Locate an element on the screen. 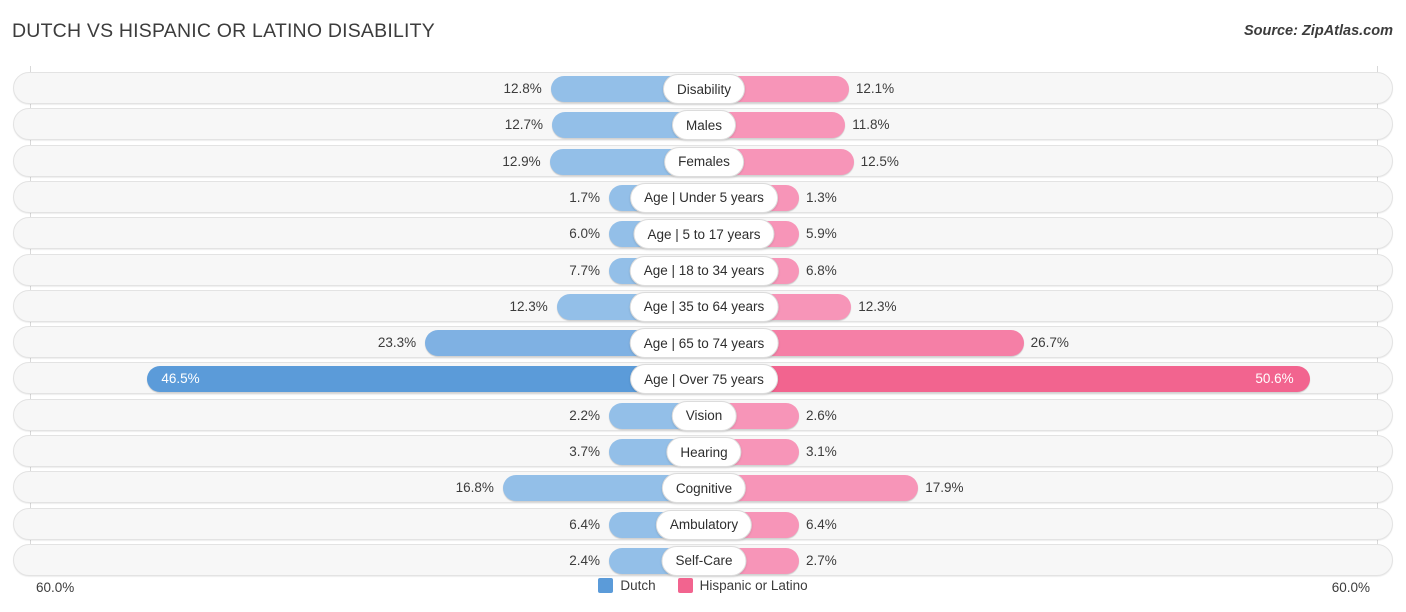 This screenshot has width=1406, height=612. legend-label: Hispanic or Latino is located at coordinates (753, 585).